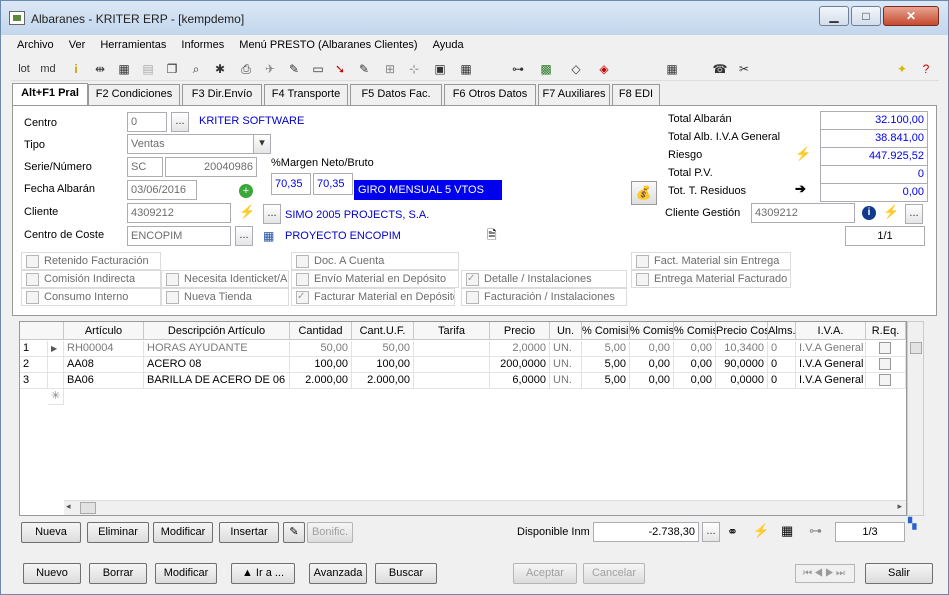 This screenshot has width=949, height=595. Describe the element at coordinates (35, 45) in the screenshot. I see `menu-archivo: Archivo` at that location.